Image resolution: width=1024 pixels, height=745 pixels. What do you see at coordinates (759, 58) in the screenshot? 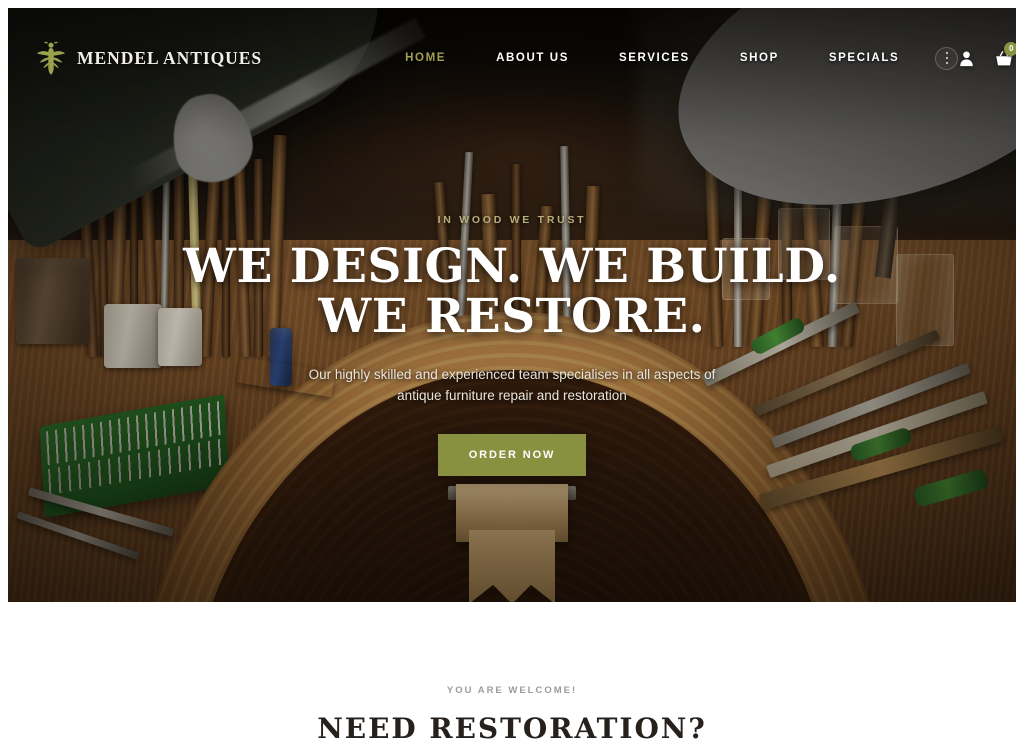
I see `nav-item-shop: SHOP` at bounding box center [759, 58].